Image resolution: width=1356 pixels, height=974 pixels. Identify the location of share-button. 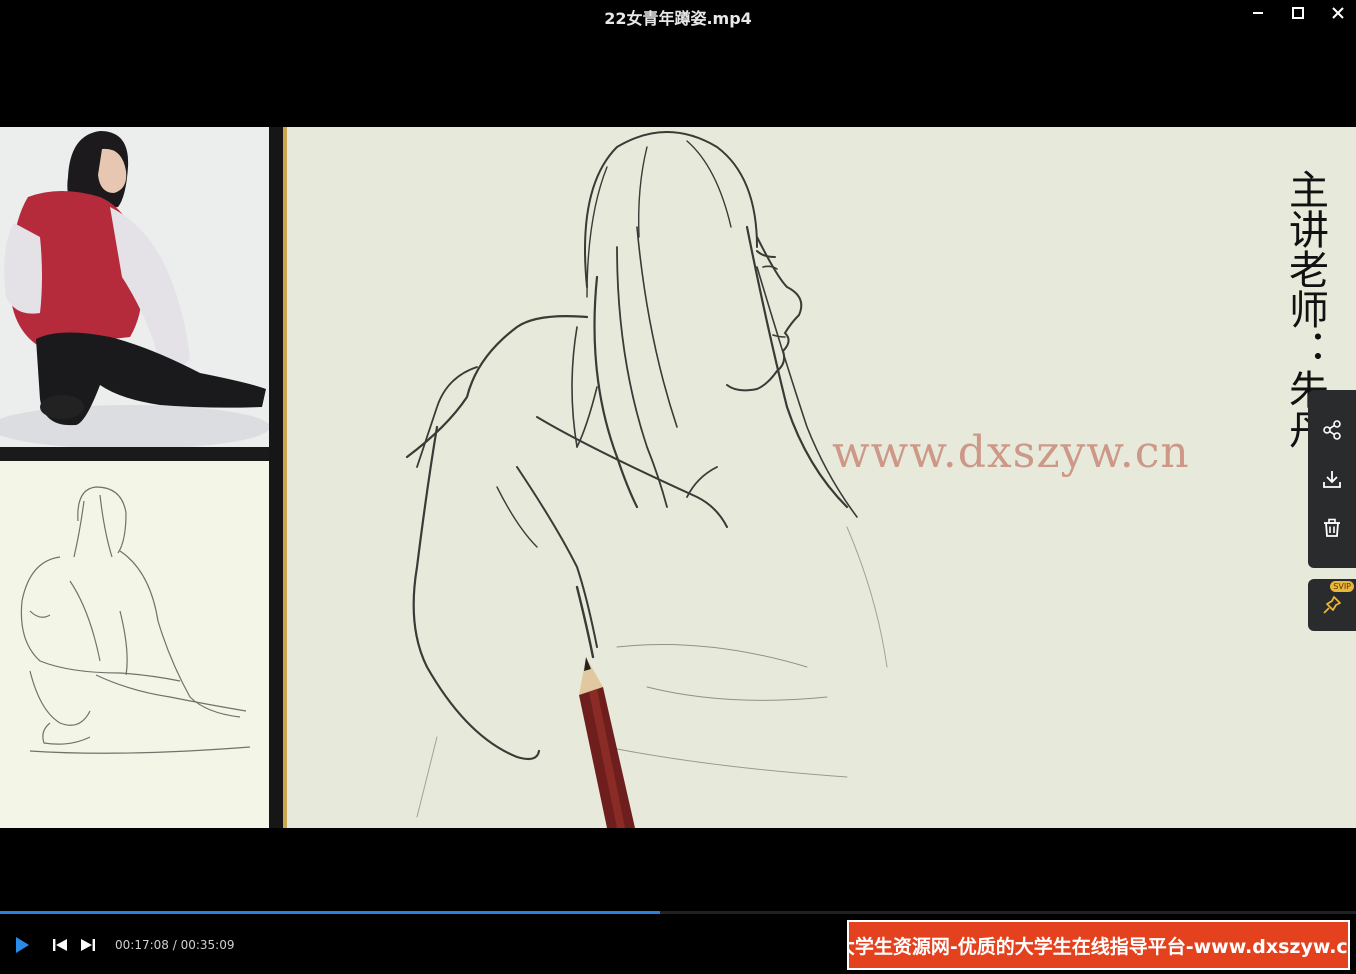
(1332, 430).